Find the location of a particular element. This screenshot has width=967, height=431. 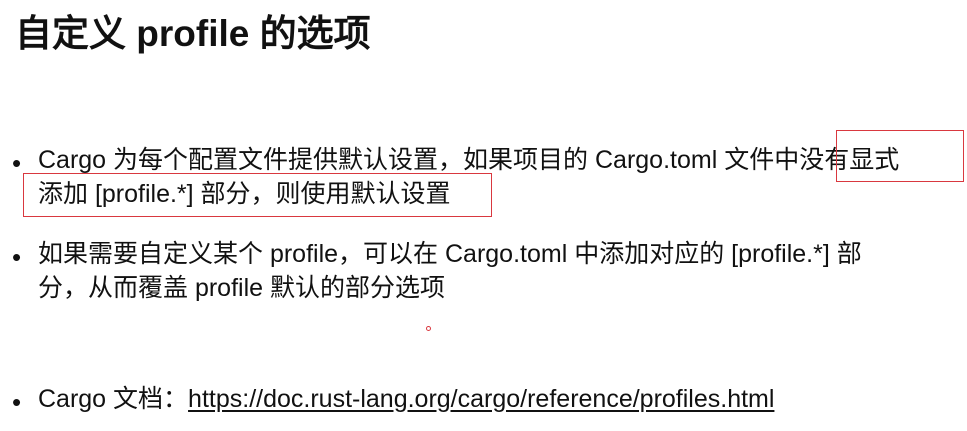

highlight-box-default-settings is located at coordinates (257, 195).